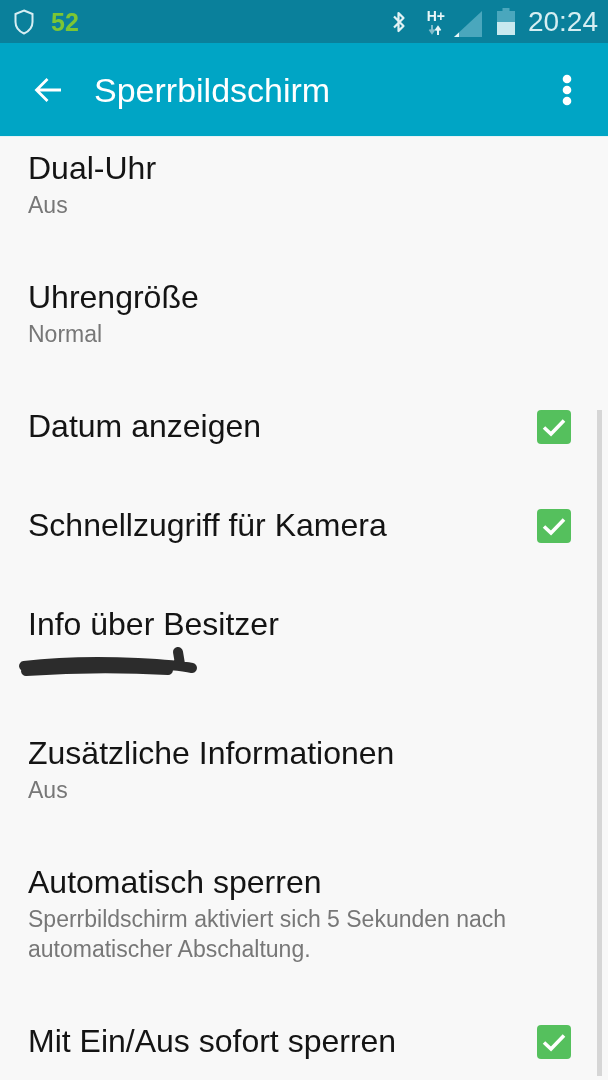 The width and height of the screenshot is (608, 1080). I want to click on notification-count: 52, so click(65, 21).